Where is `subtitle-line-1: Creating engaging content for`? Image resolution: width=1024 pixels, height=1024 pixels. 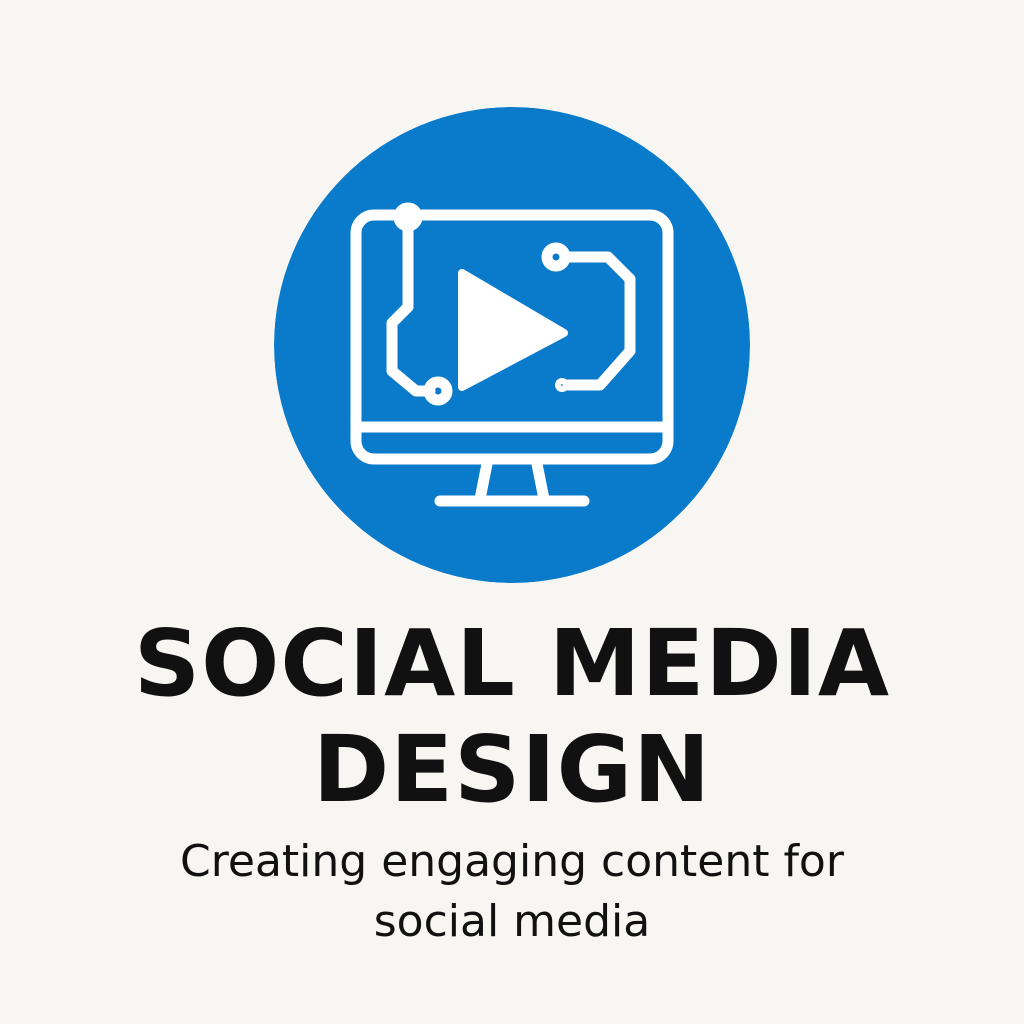
subtitle-line-1: Creating engaging content for is located at coordinates (512, 861).